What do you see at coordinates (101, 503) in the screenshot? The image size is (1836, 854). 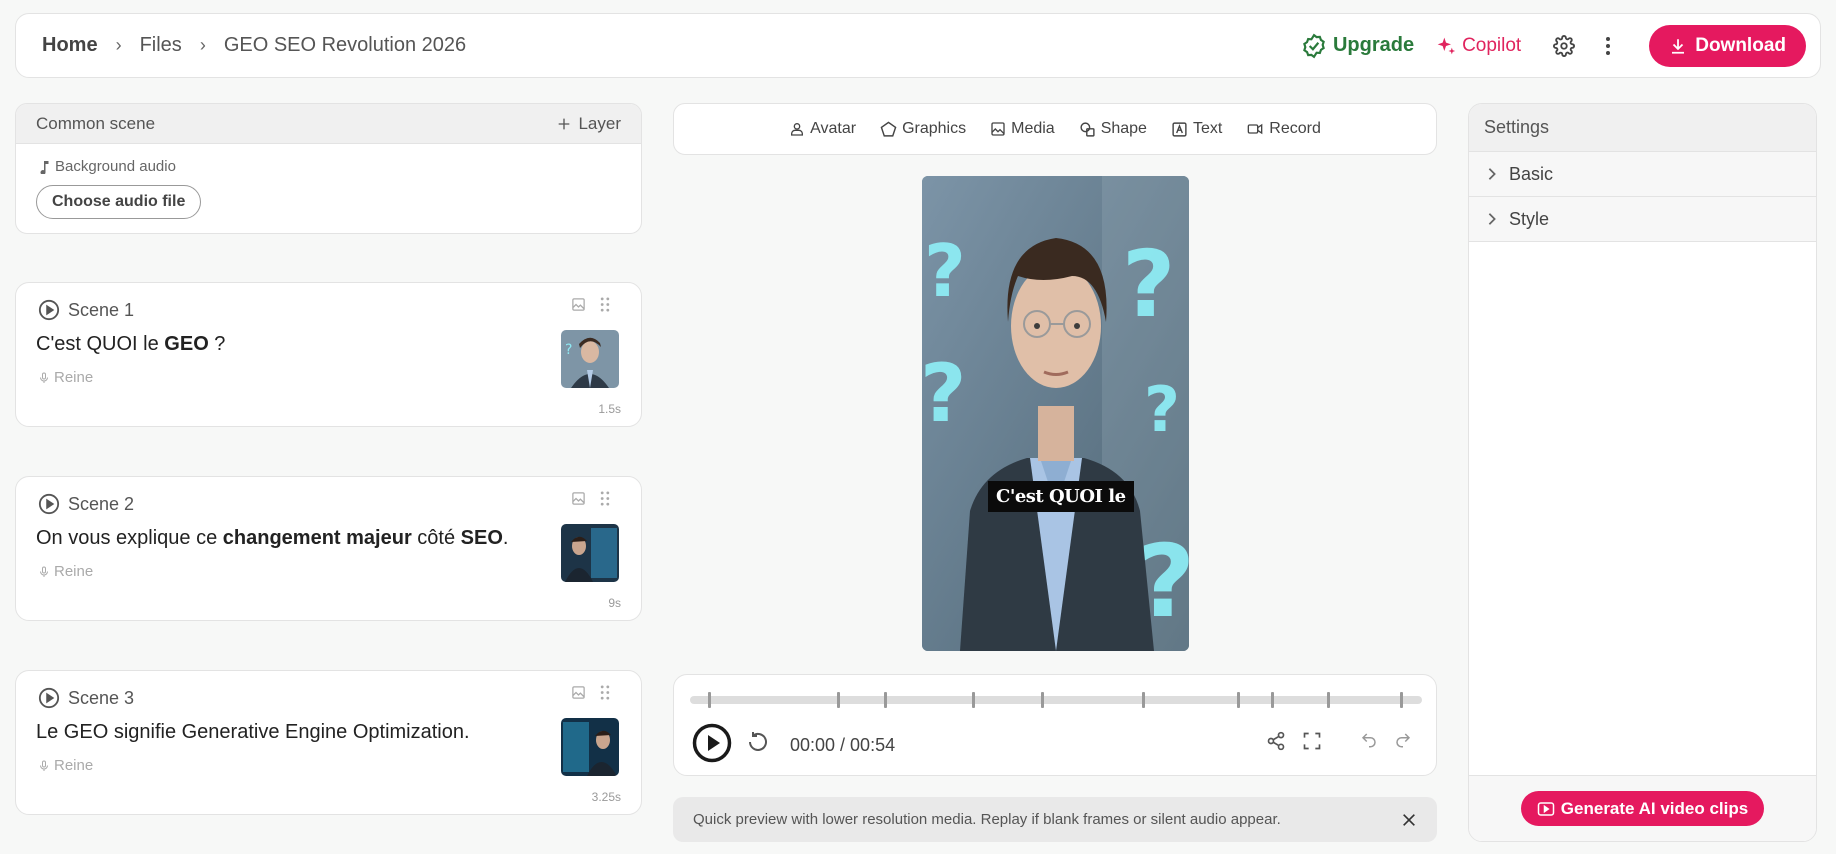 I see `scene-title: Scene 2` at bounding box center [101, 503].